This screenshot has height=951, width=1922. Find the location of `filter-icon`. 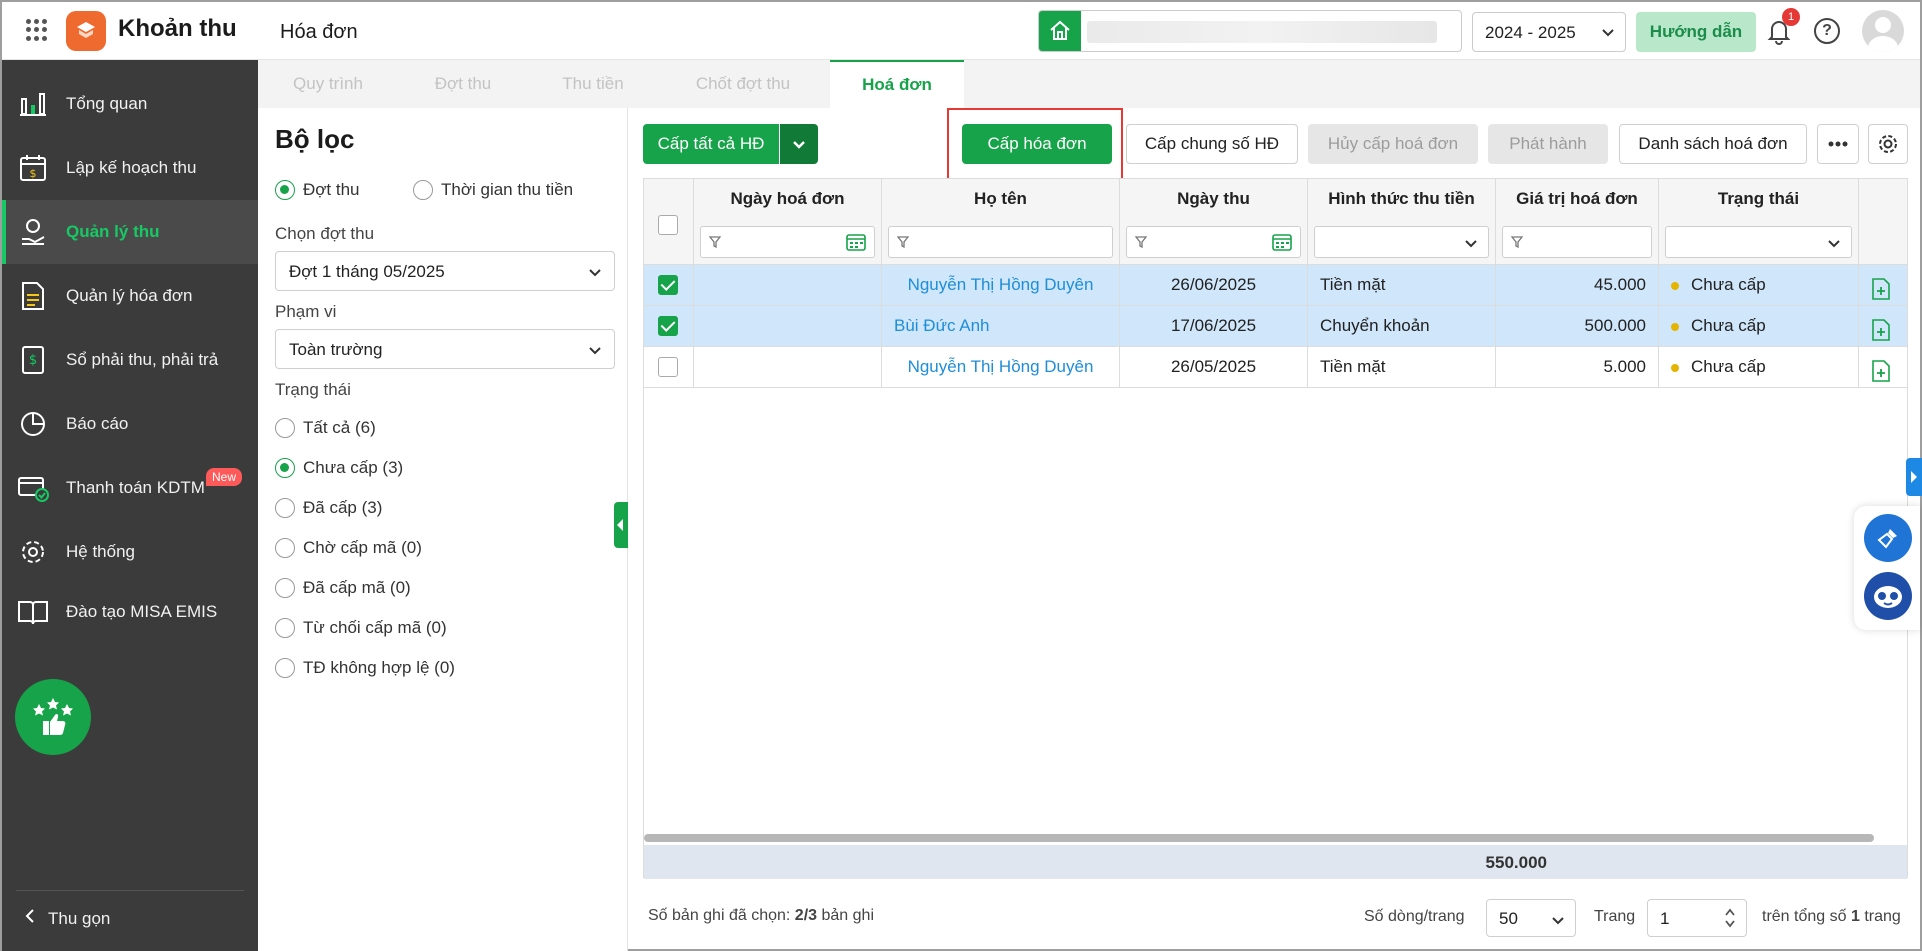

filter-icon is located at coordinates (715, 244).